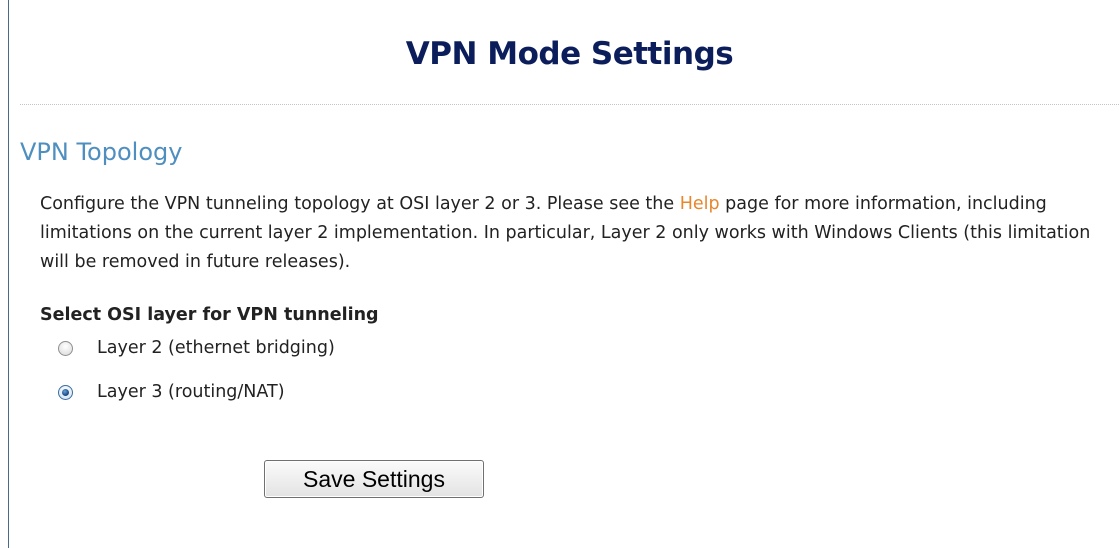 The width and height of the screenshot is (1119, 548). What do you see at coordinates (65, 392) in the screenshot?
I see `layer-3-radio` at bounding box center [65, 392].